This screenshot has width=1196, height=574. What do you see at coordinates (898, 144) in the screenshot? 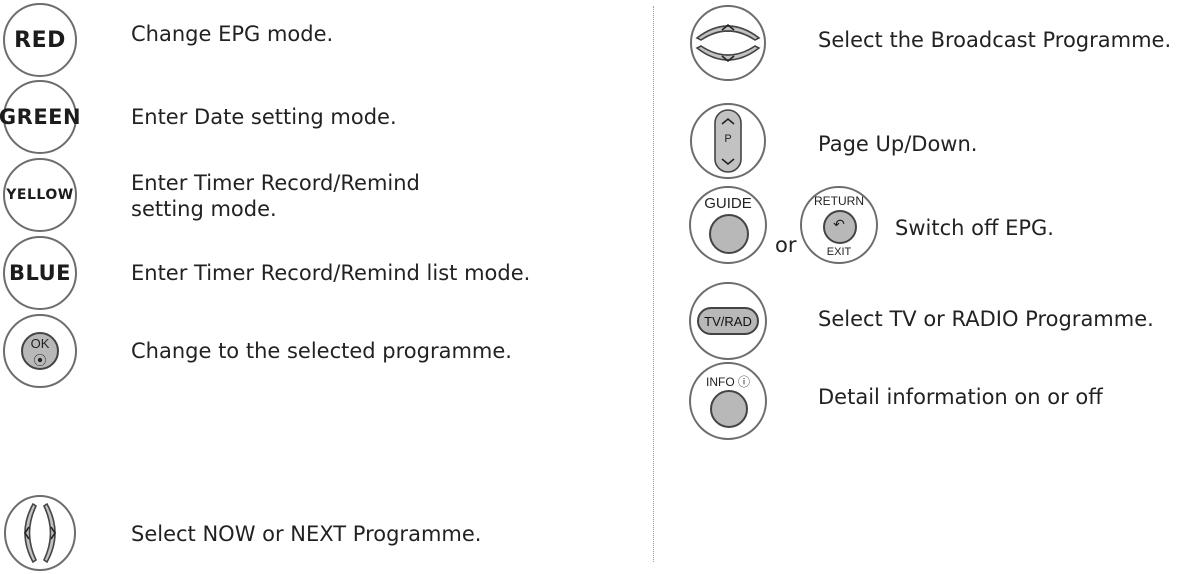
I see `page-description: Page Up/Down.` at bounding box center [898, 144].